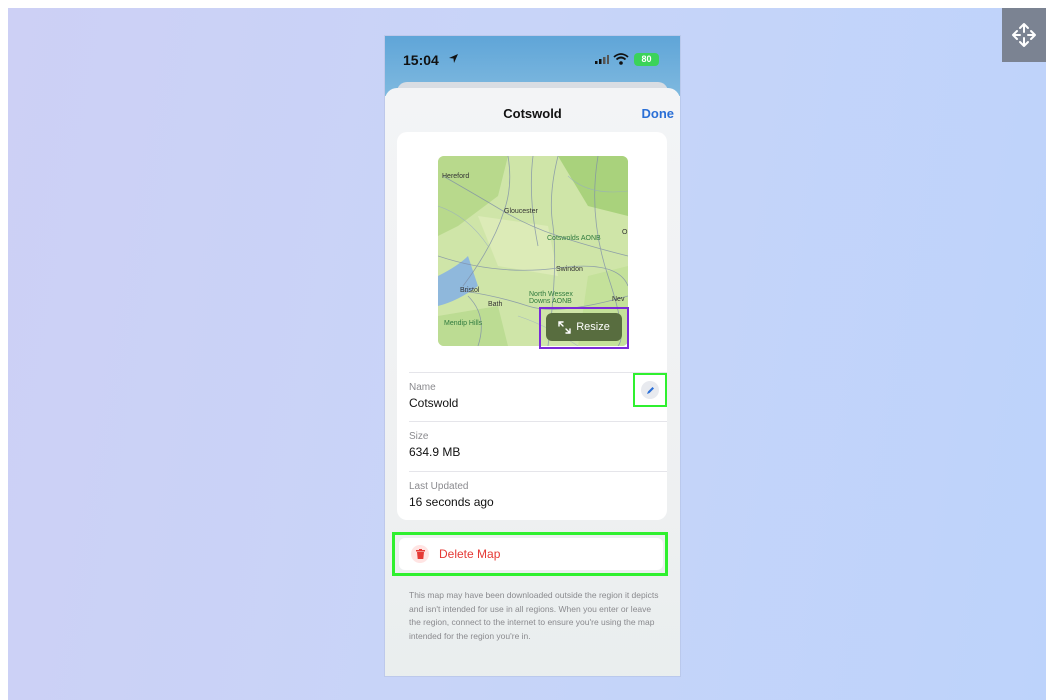 The height and width of the screenshot is (700, 1046). Describe the element at coordinates (646, 59) in the screenshot. I see `battery-icon: 80` at that location.